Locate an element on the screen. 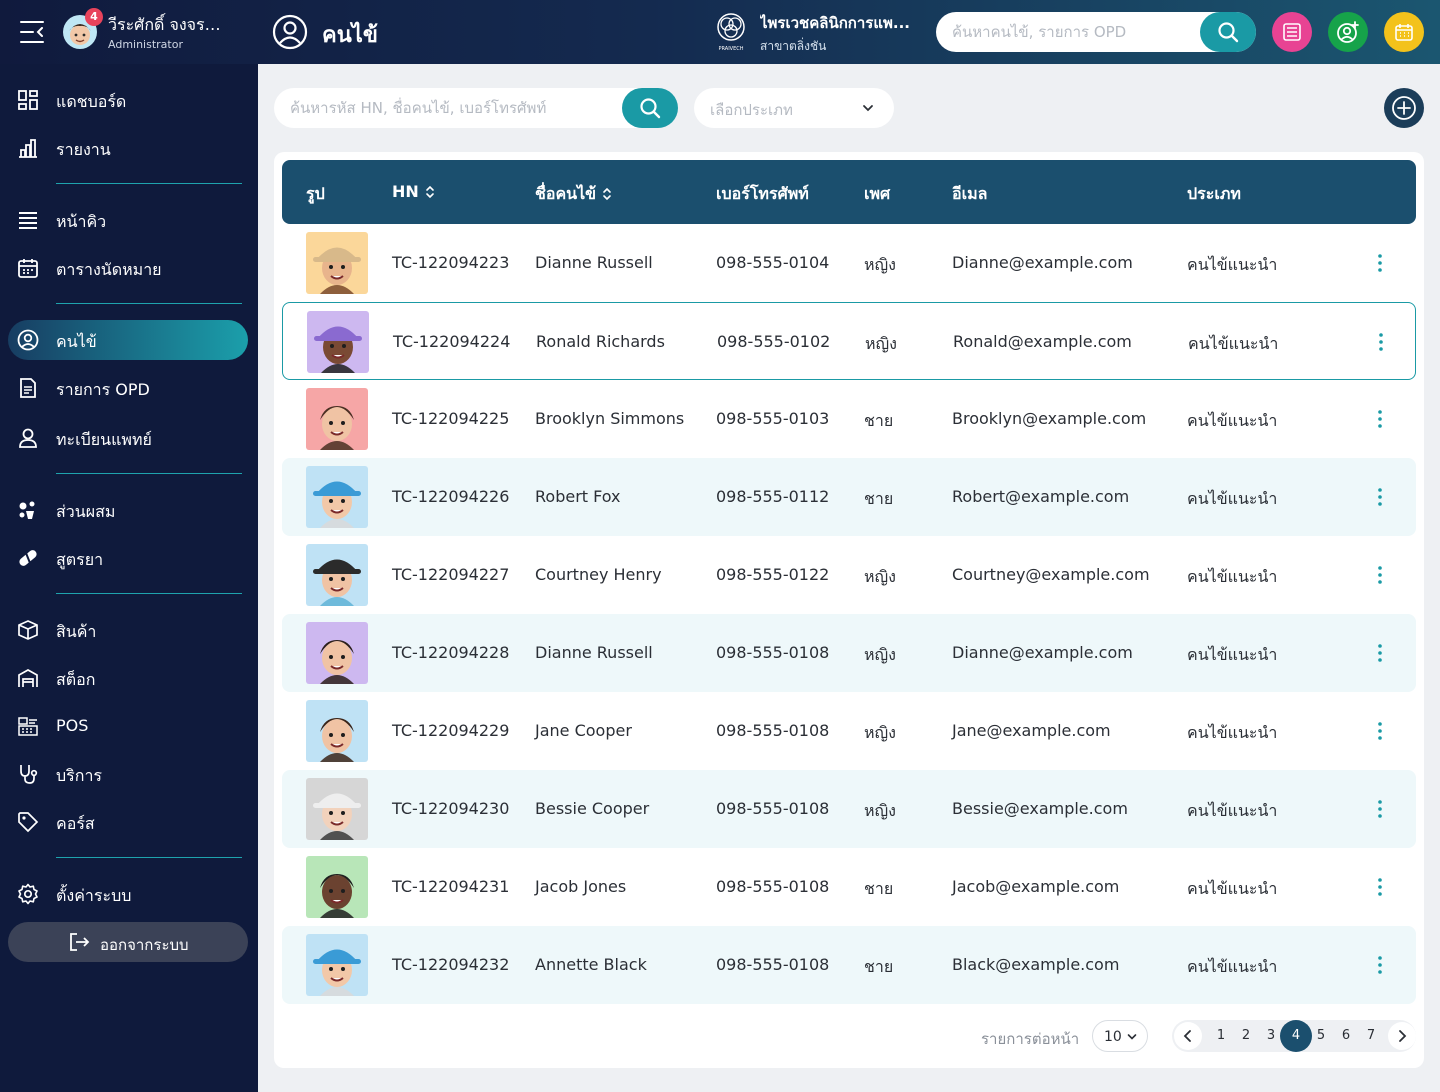 The height and width of the screenshot is (1092, 1440). sidebar-item-label: ทะเบียนแพทย์ is located at coordinates (104, 439).